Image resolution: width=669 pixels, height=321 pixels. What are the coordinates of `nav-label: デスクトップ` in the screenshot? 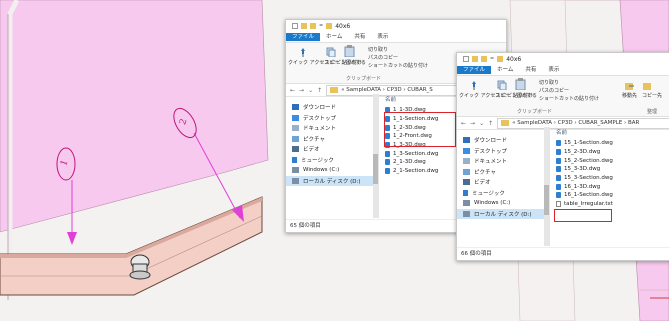 It's located at (491, 151).